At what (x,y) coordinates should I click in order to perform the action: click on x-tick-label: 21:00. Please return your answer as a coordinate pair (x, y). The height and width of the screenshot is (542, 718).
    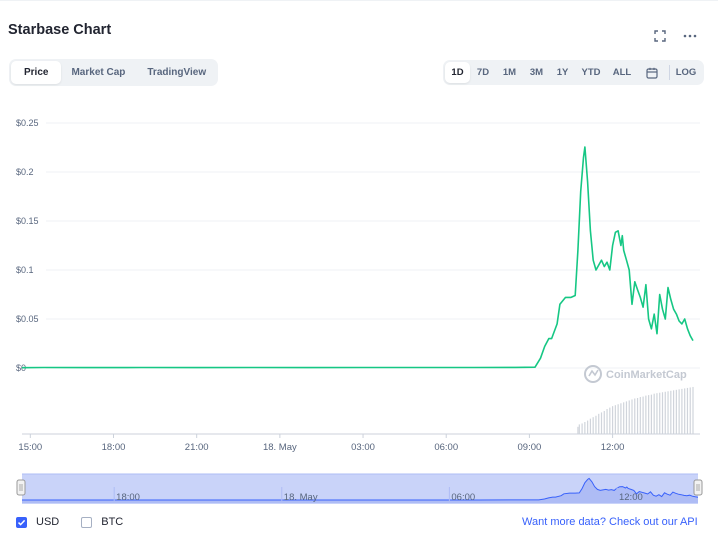
    Looking at the image, I should click on (197, 447).